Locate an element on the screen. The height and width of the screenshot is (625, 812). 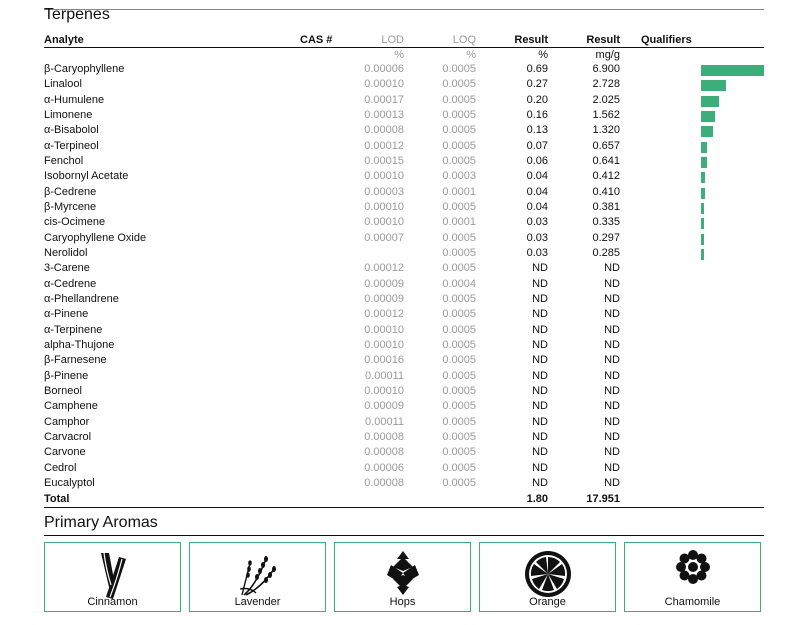
table-row: alpha-Thujone 0.00010 0.0005 ND ND is located at coordinates (406, 346).